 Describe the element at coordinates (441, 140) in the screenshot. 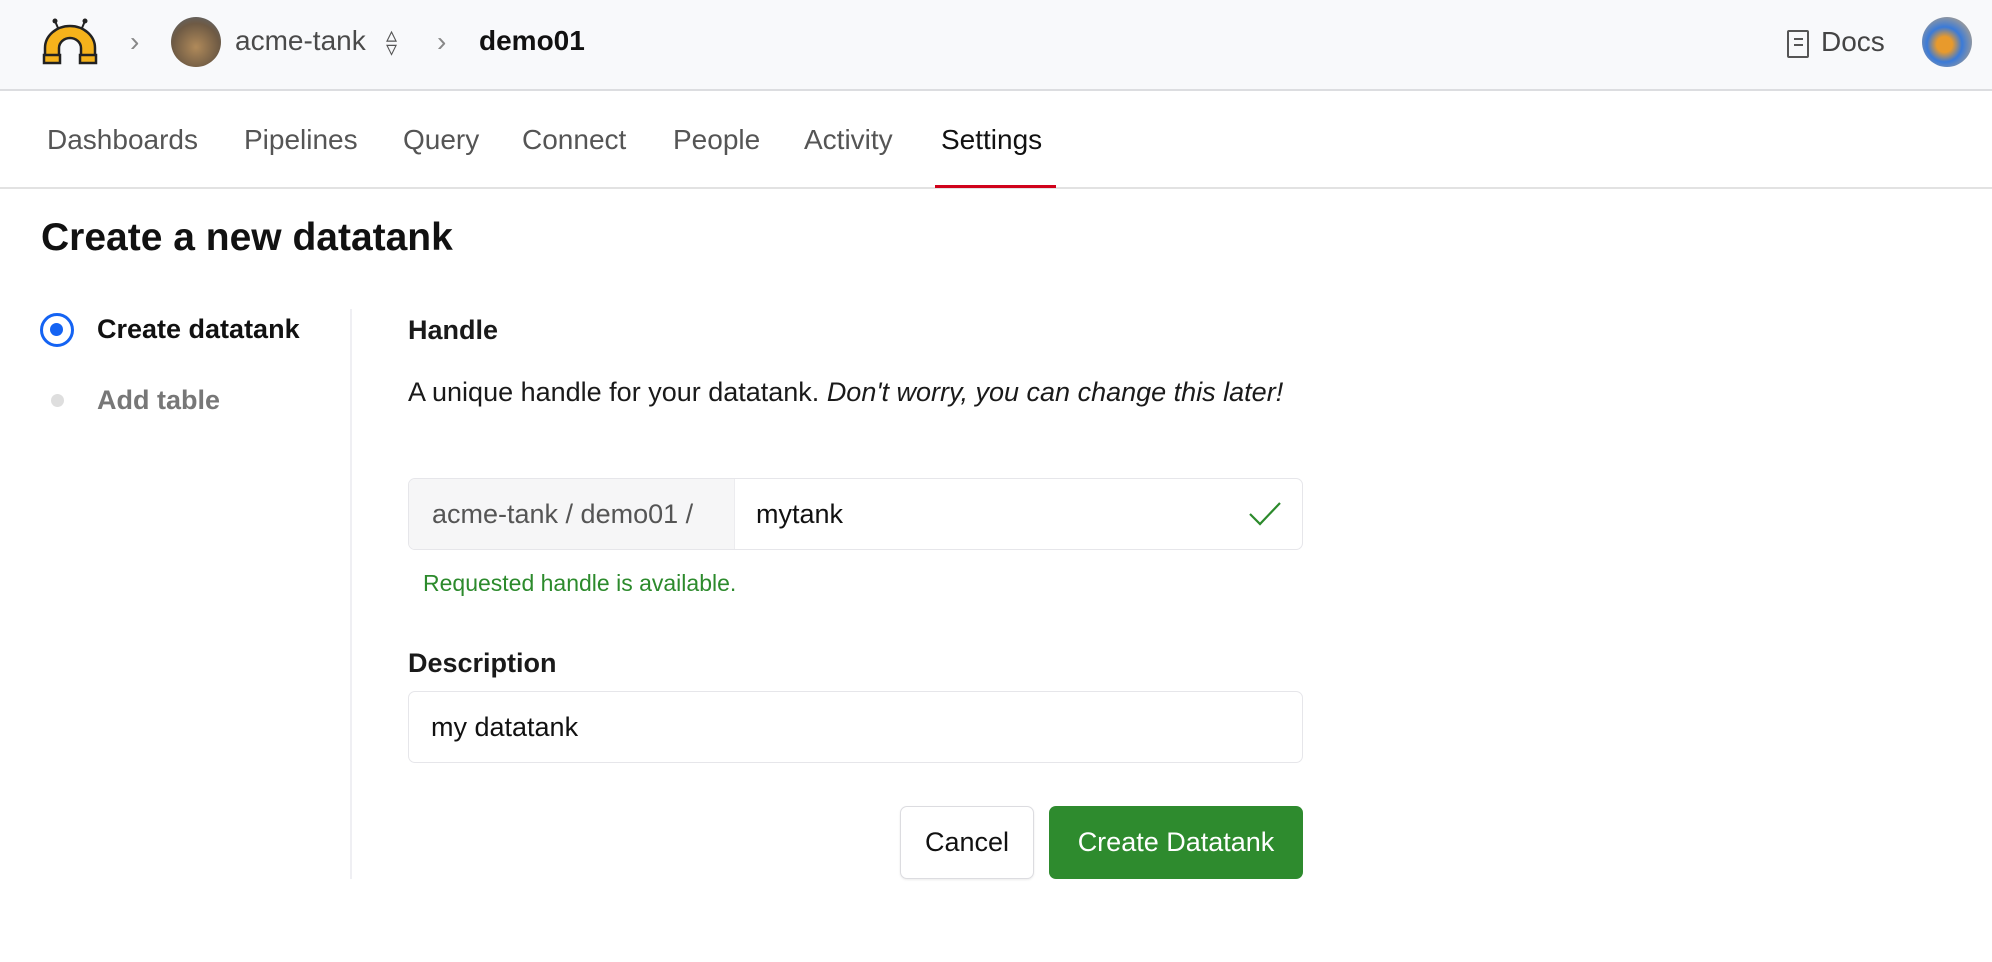

I see `tab-query: Query` at that location.